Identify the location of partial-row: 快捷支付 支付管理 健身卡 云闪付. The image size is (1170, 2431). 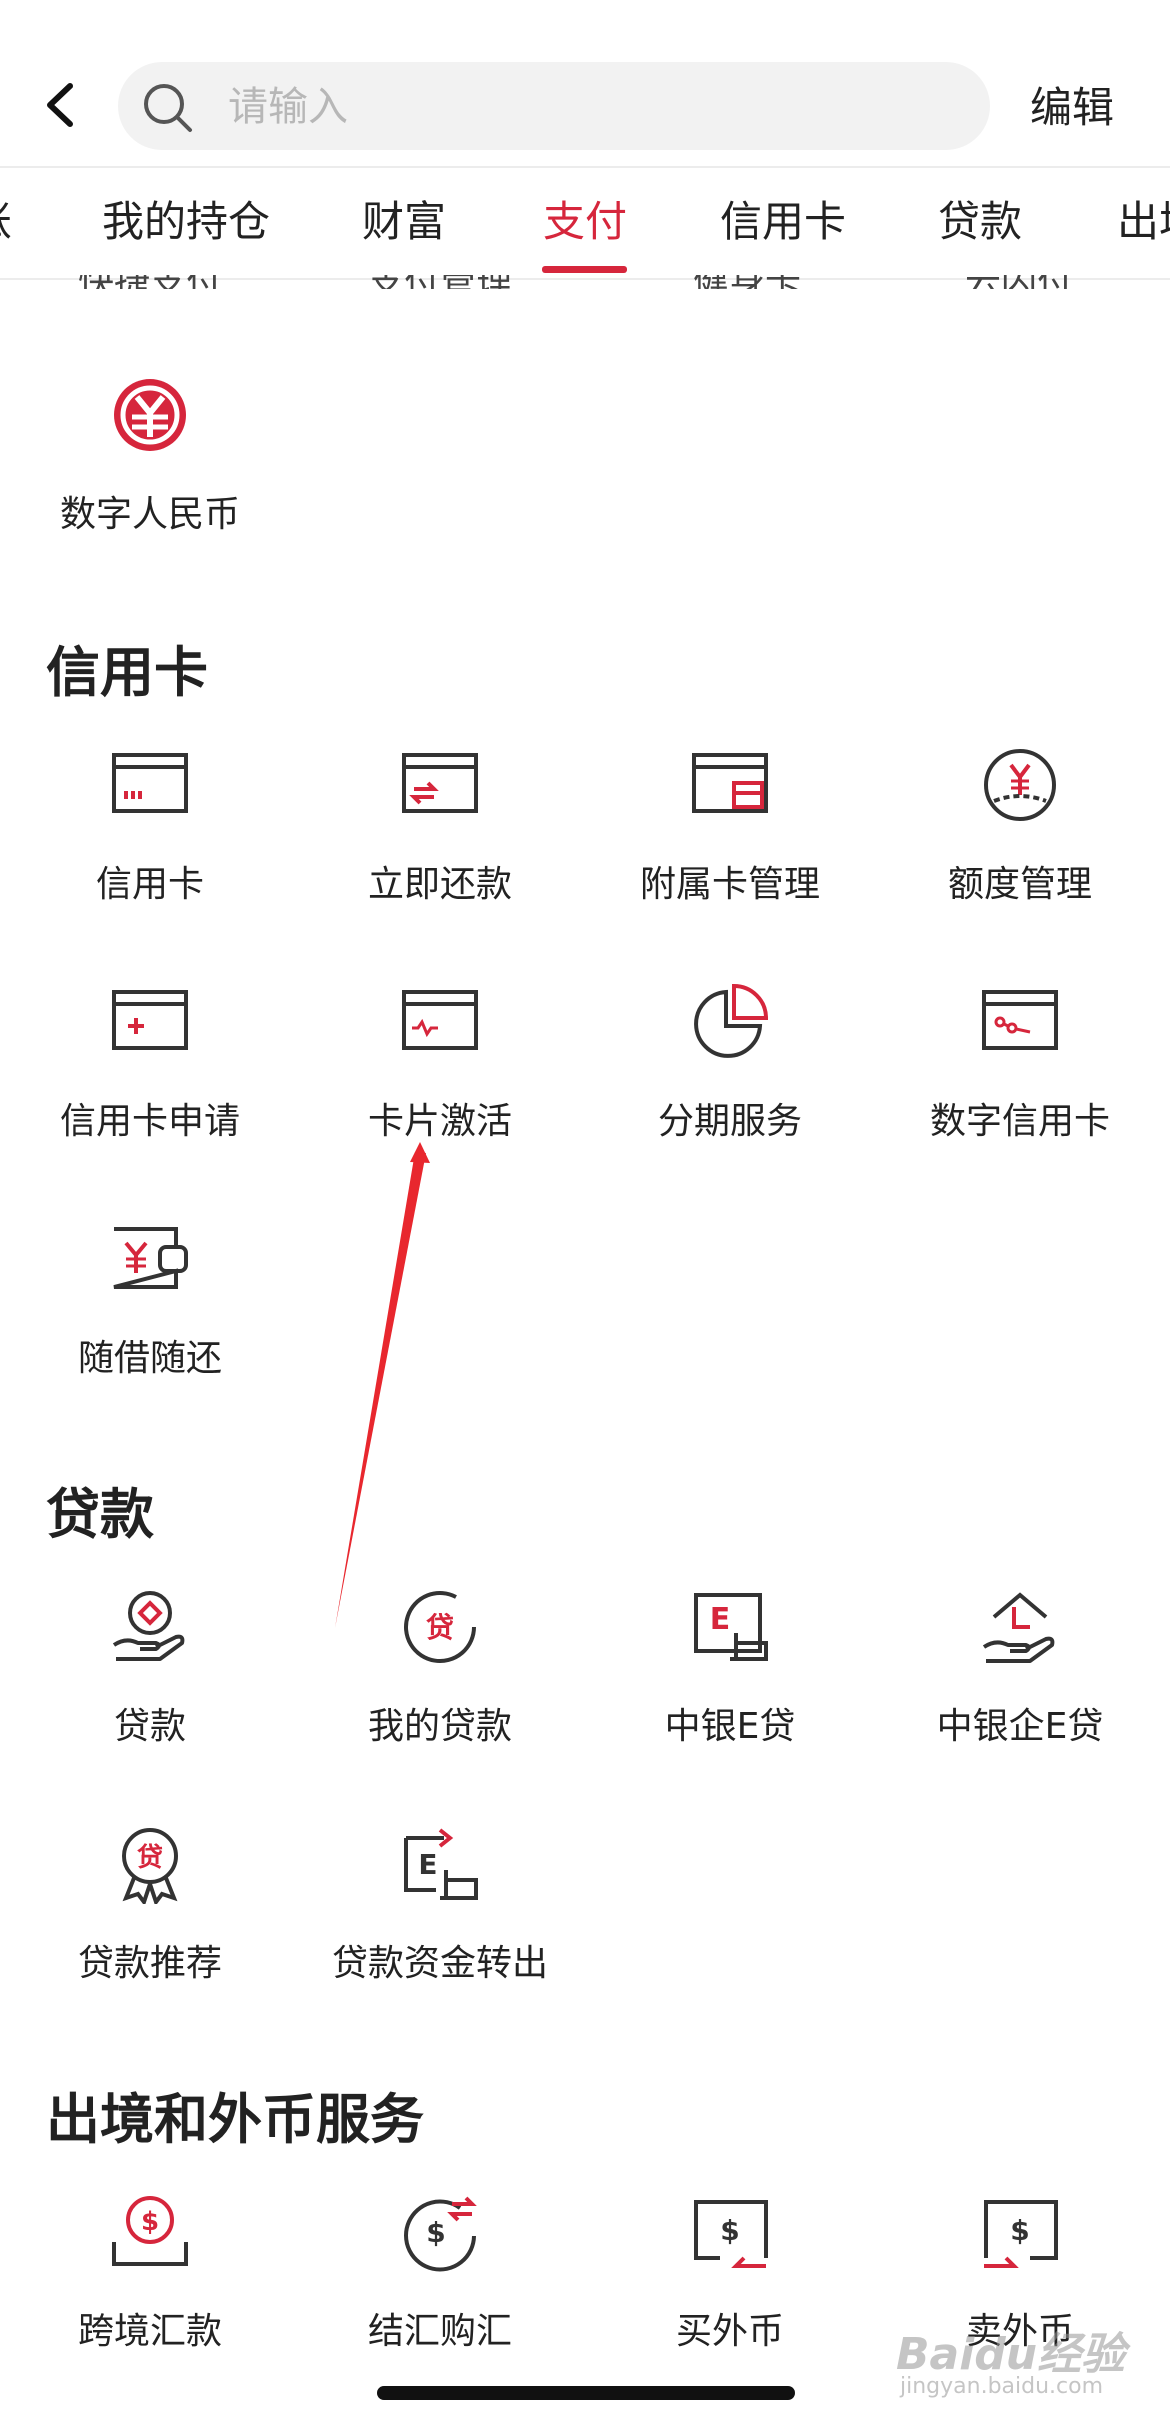
(585, 282).